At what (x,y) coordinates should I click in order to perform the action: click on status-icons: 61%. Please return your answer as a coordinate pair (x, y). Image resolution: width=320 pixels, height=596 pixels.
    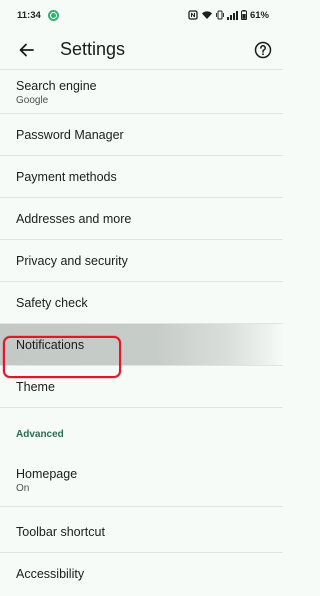
    Looking at the image, I should click on (228, 15).